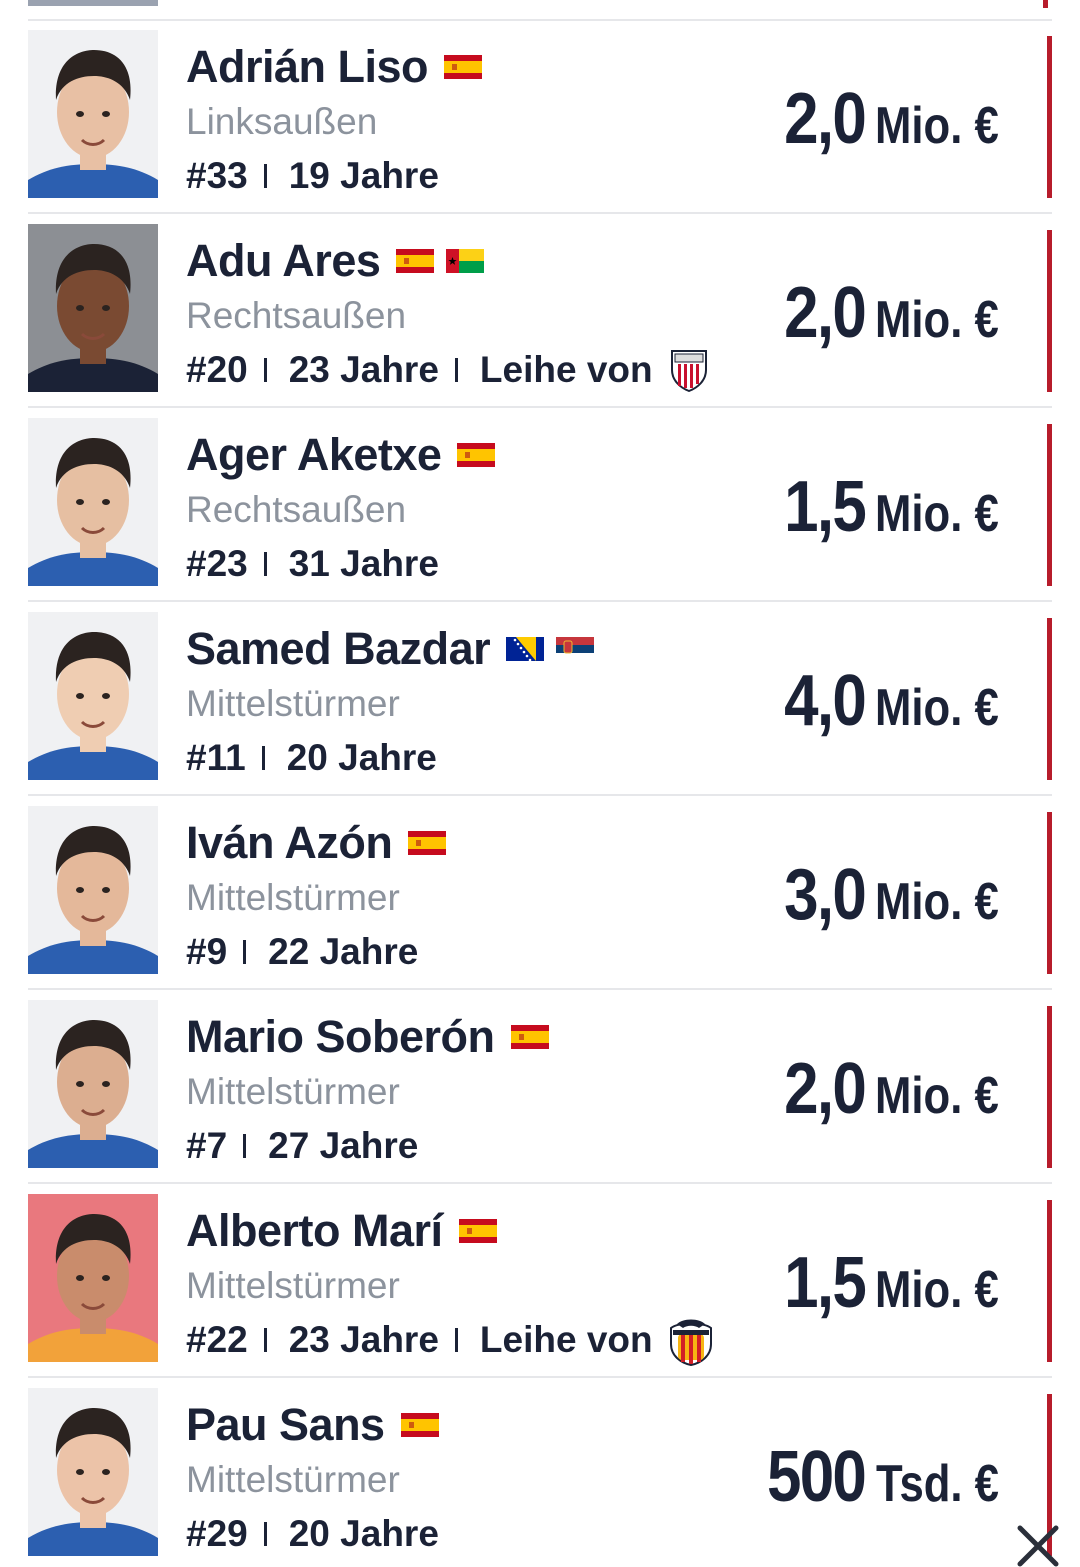 This screenshot has height=1567, width=1080. Describe the element at coordinates (689, 370) in the screenshot. I see `athletic-bilbao-crest-icon` at that location.